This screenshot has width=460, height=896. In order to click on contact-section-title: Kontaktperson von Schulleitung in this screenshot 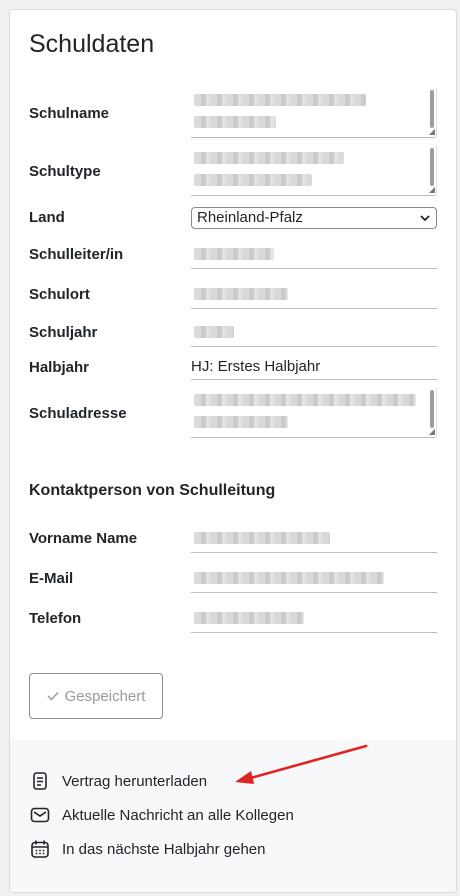, I will do `click(152, 490)`.